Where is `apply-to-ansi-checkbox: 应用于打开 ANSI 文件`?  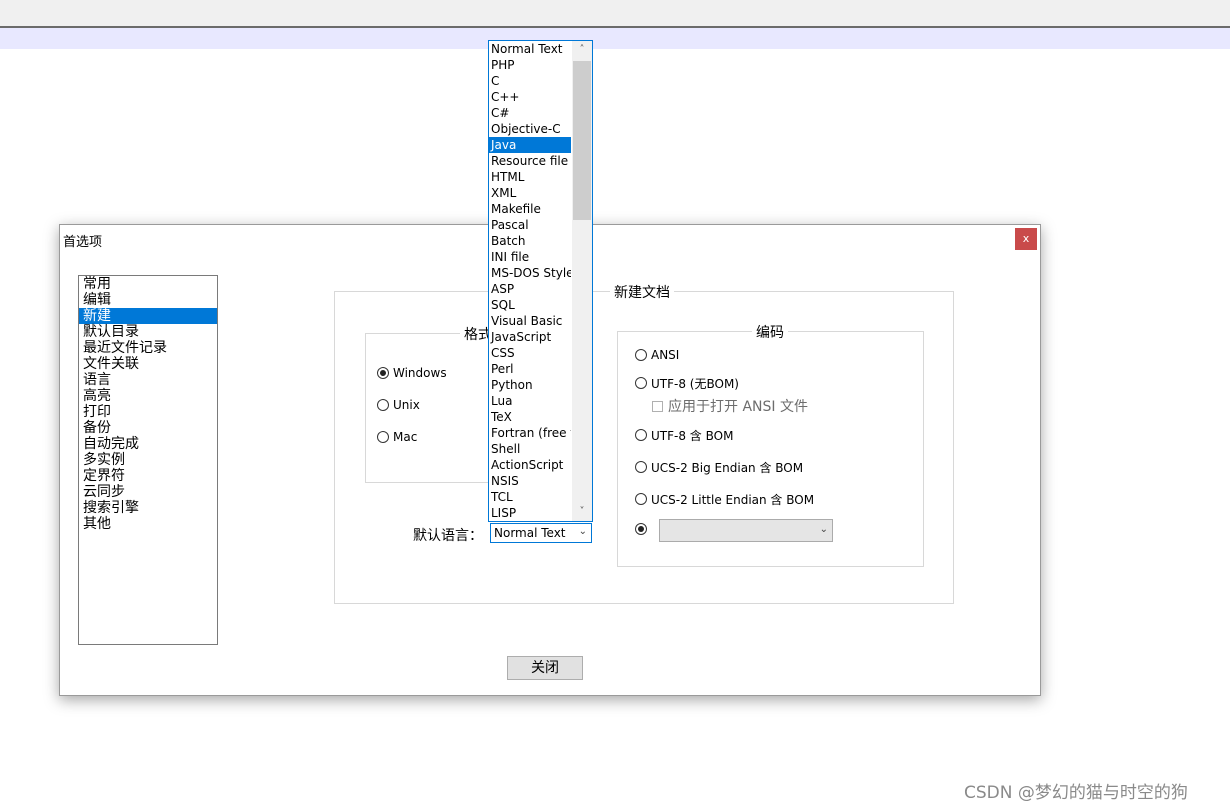
apply-to-ansi-checkbox: 应用于打开 ANSI 文件 is located at coordinates (730, 406).